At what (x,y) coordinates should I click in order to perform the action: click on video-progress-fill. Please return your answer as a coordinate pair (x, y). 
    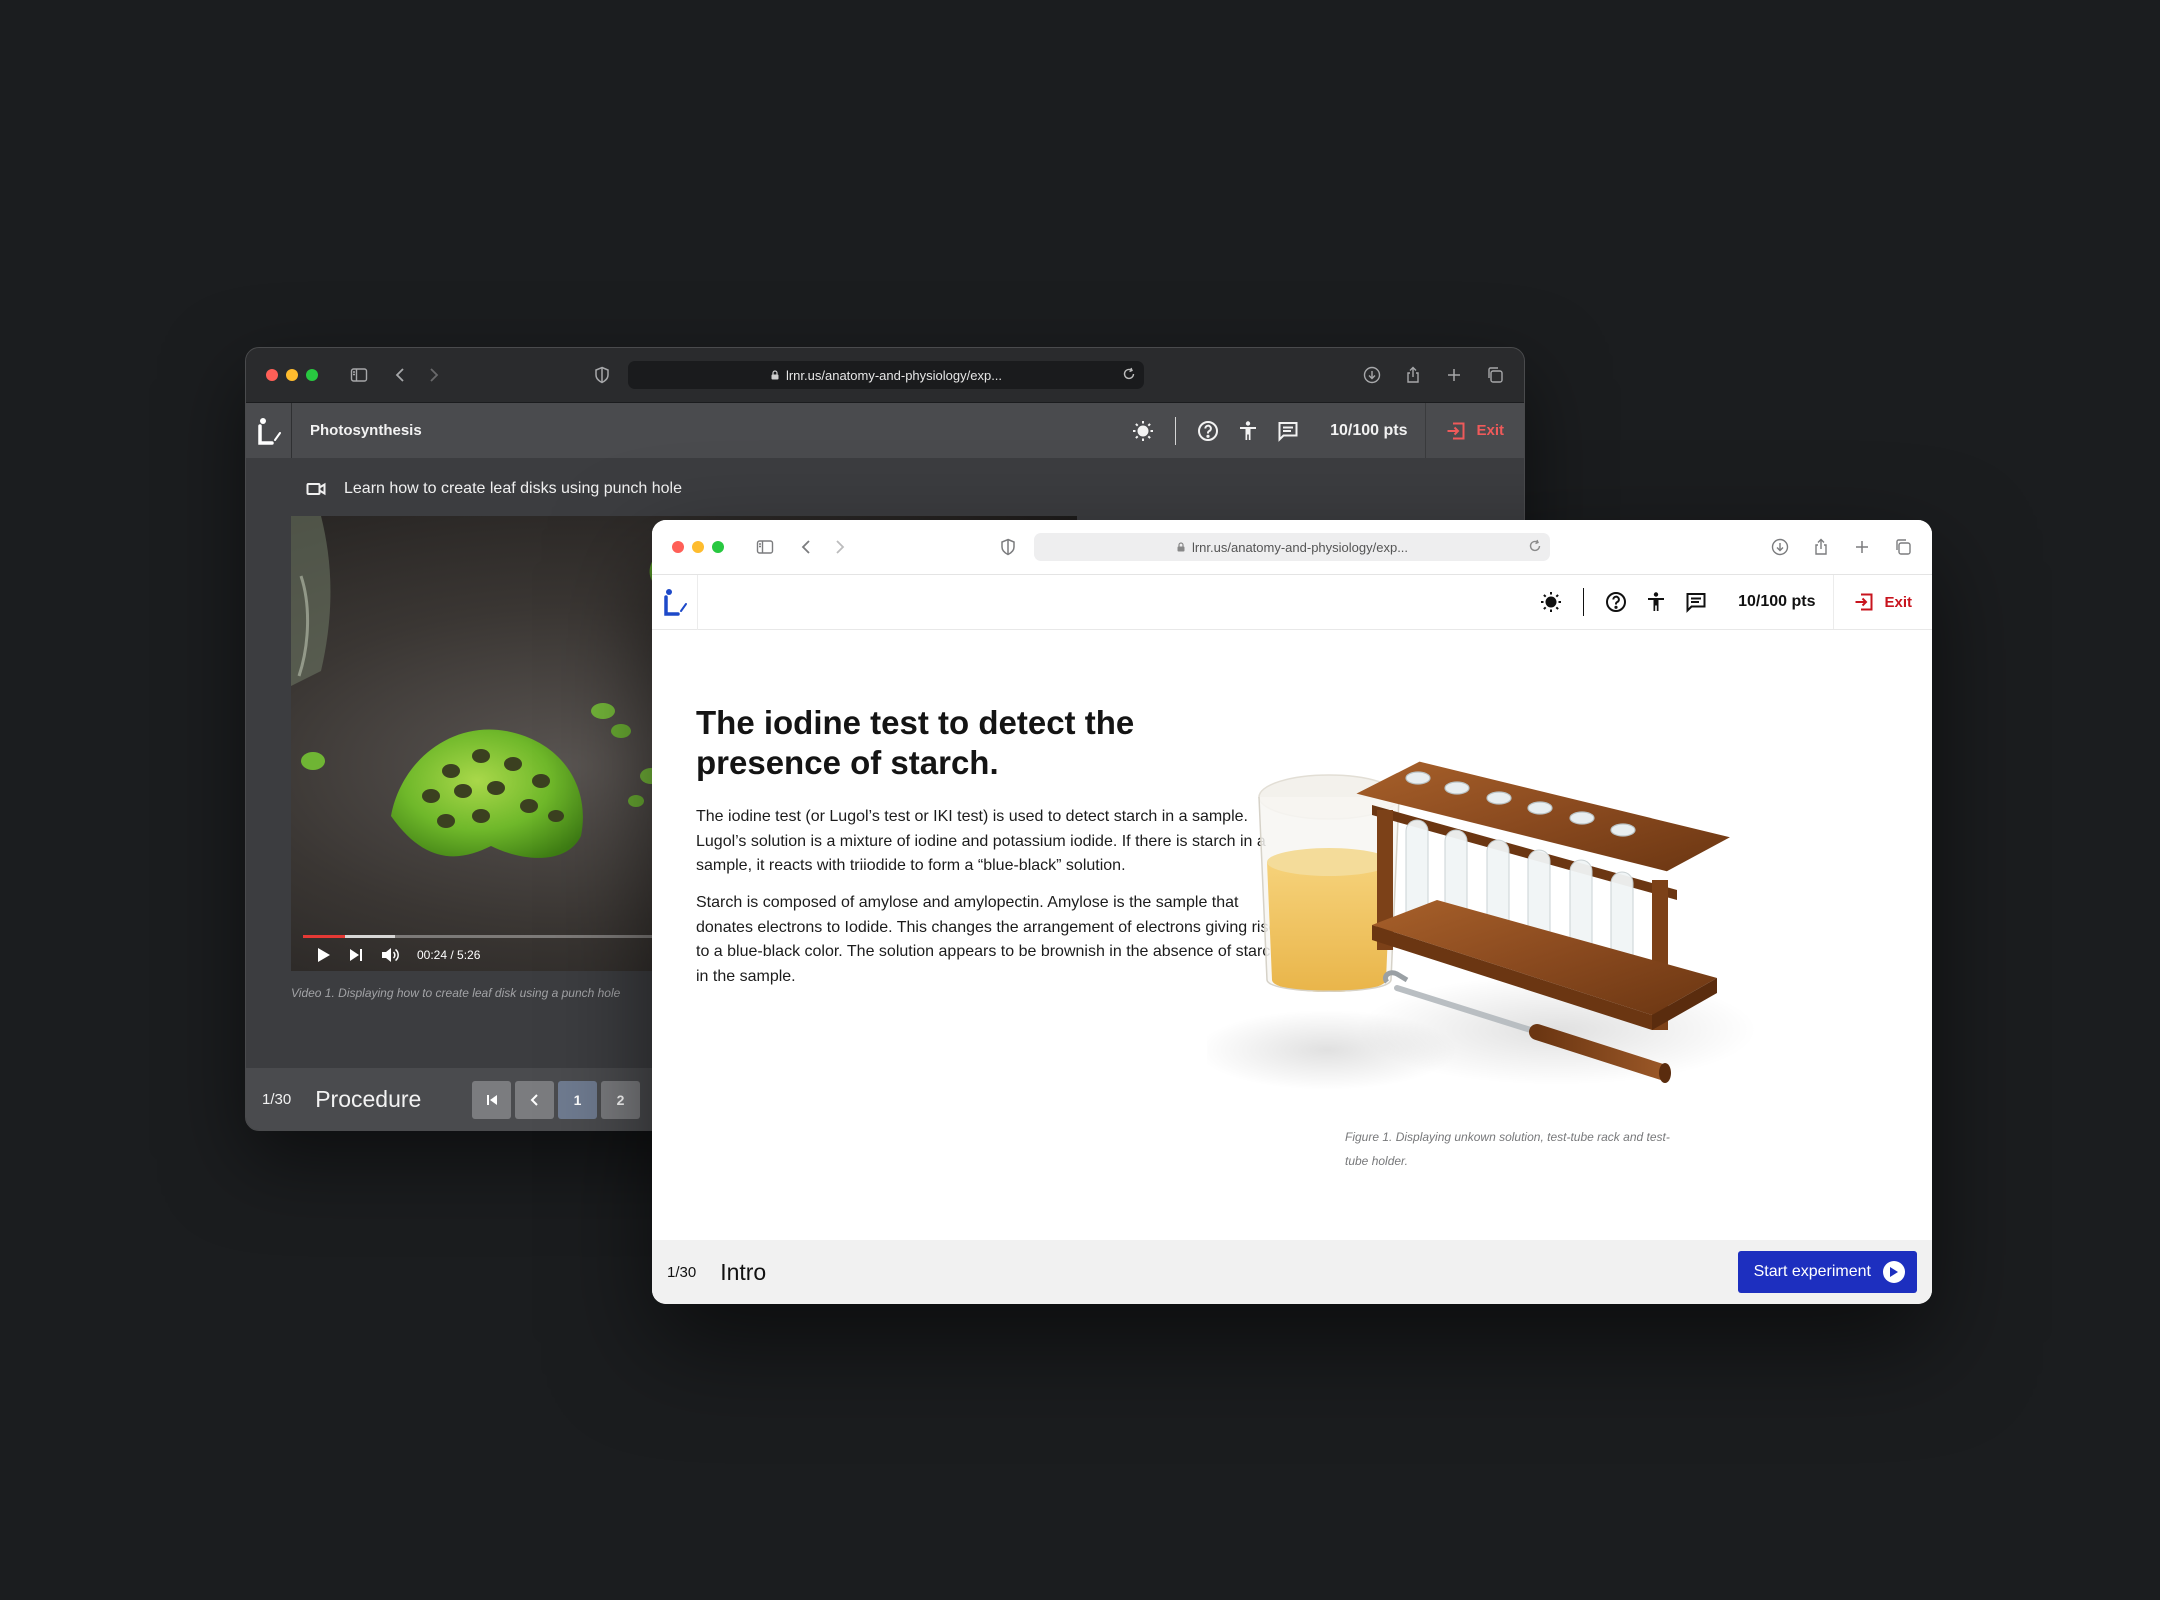
    Looking at the image, I should click on (324, 936).